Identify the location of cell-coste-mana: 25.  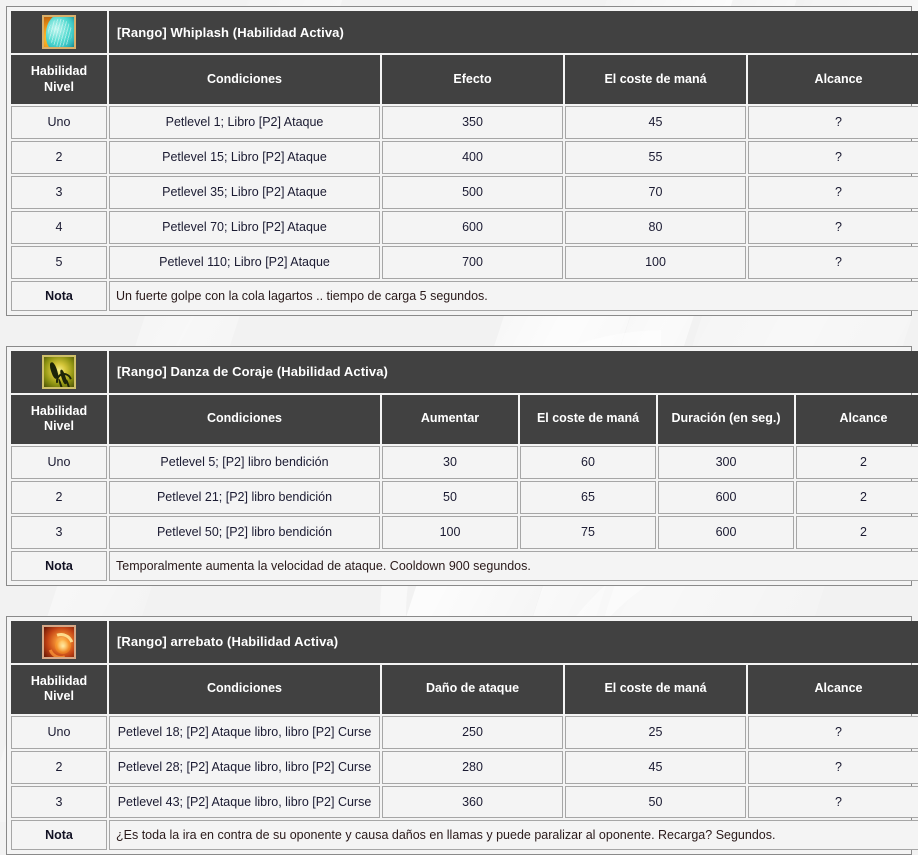
(655, 732).